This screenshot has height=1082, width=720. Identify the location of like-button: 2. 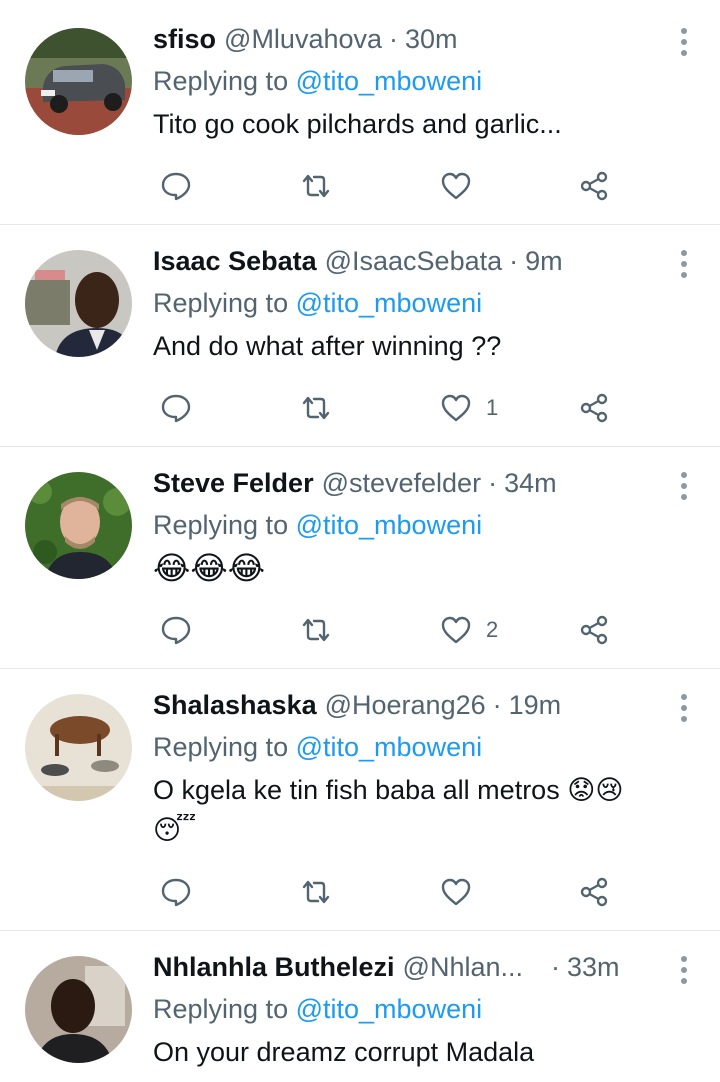
(469, 630).